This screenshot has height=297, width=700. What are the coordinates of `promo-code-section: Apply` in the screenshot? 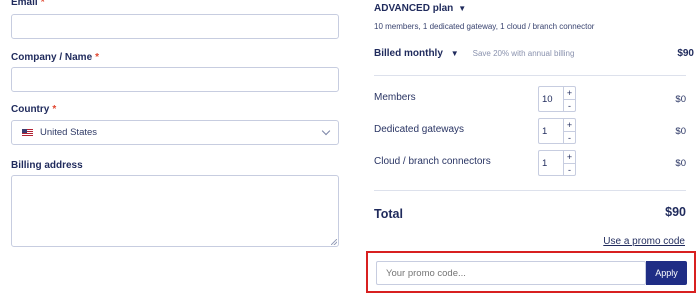 It's located at (531, 272).